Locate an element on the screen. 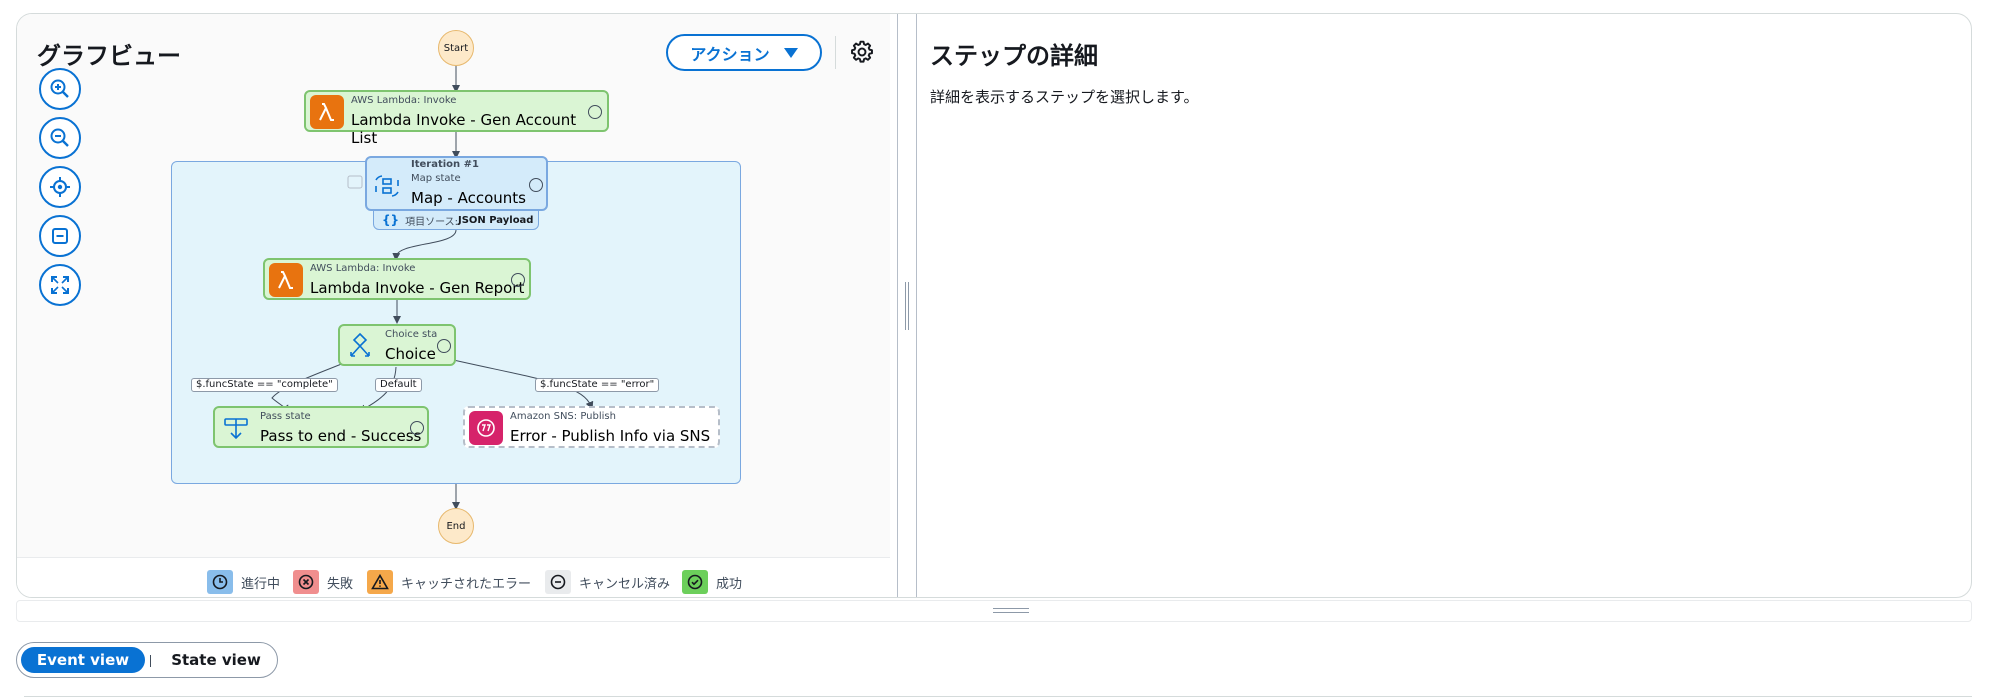  panel-split-handle is located at coordinates (907, 305).